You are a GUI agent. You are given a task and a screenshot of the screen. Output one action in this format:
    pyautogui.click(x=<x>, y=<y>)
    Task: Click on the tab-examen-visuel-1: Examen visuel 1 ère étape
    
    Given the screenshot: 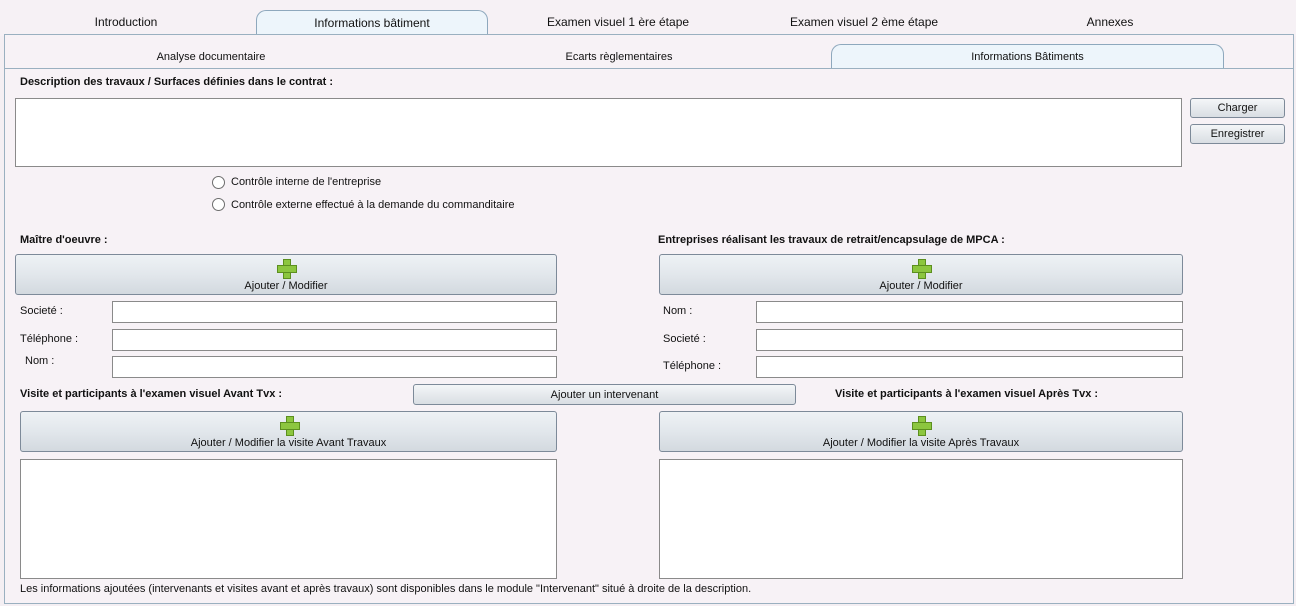 What is the action you would take?
    pyautogui.click(x=618, y=22)
    